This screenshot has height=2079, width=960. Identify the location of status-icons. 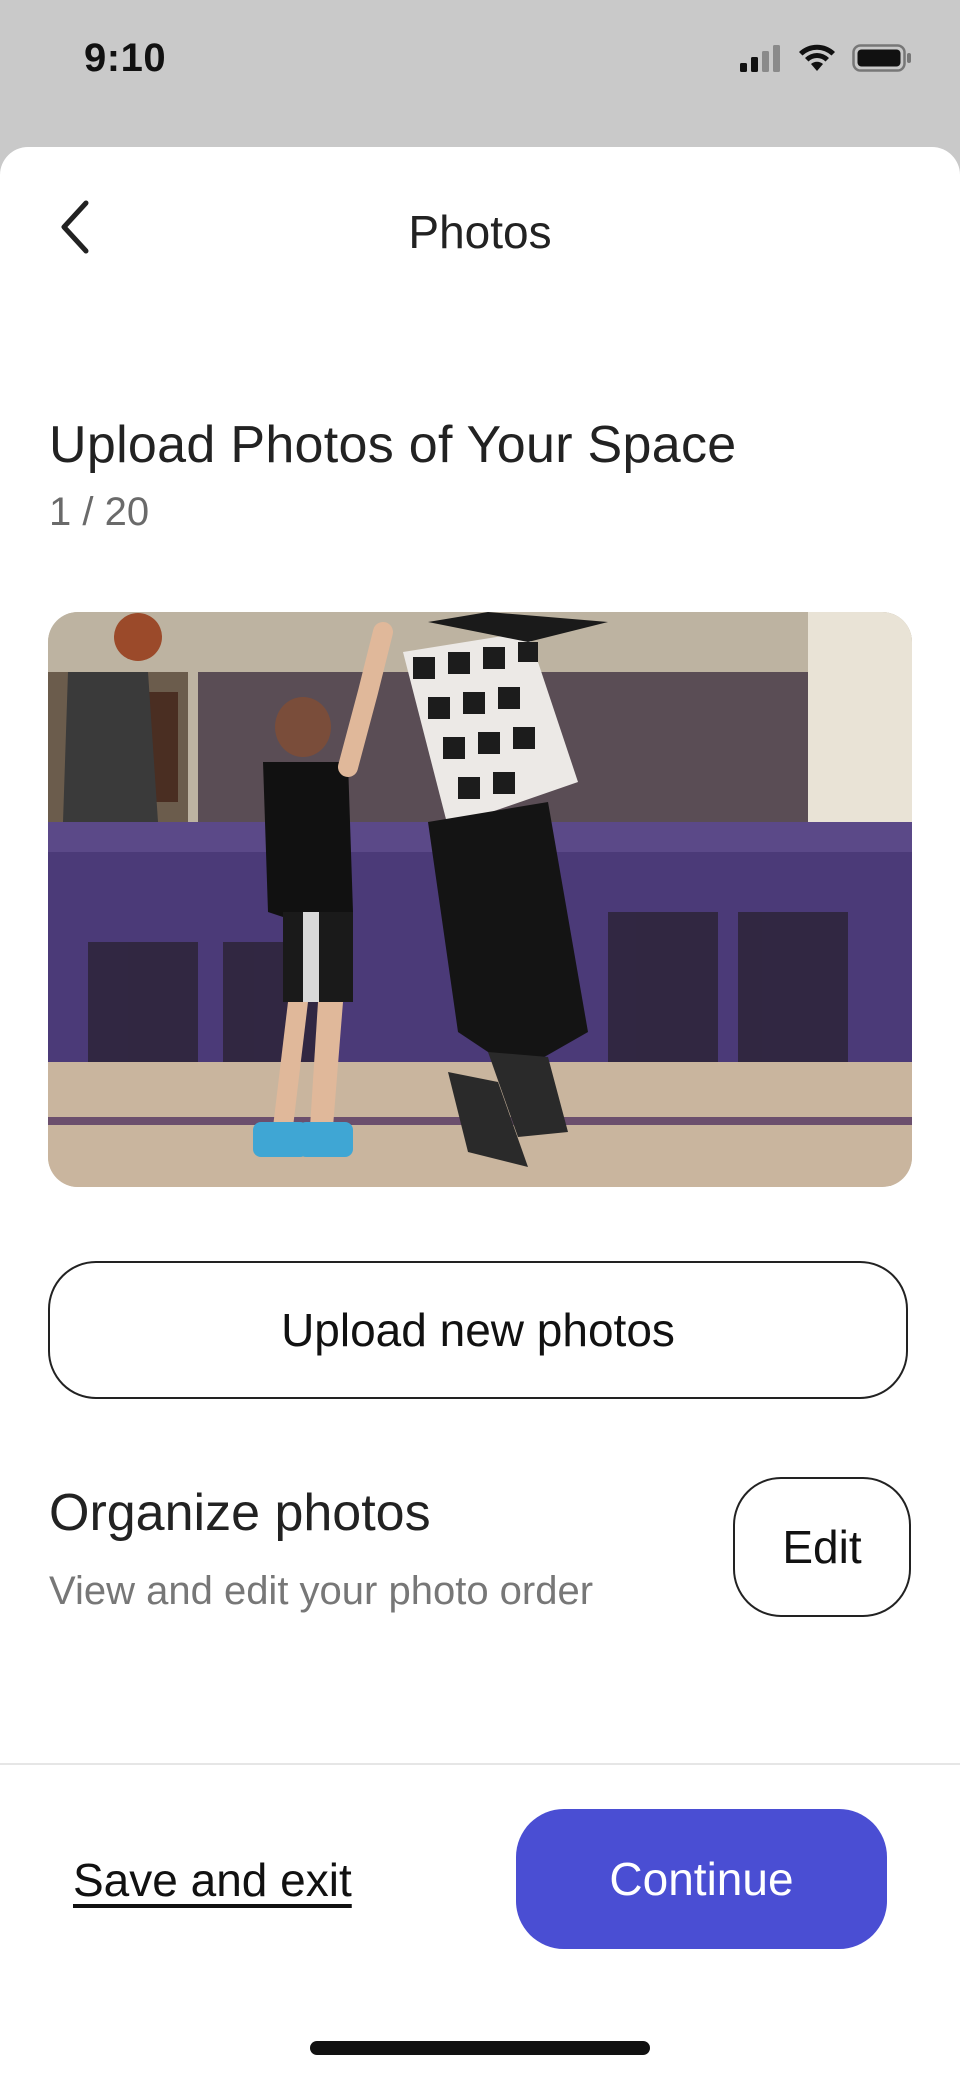
(826, 60).